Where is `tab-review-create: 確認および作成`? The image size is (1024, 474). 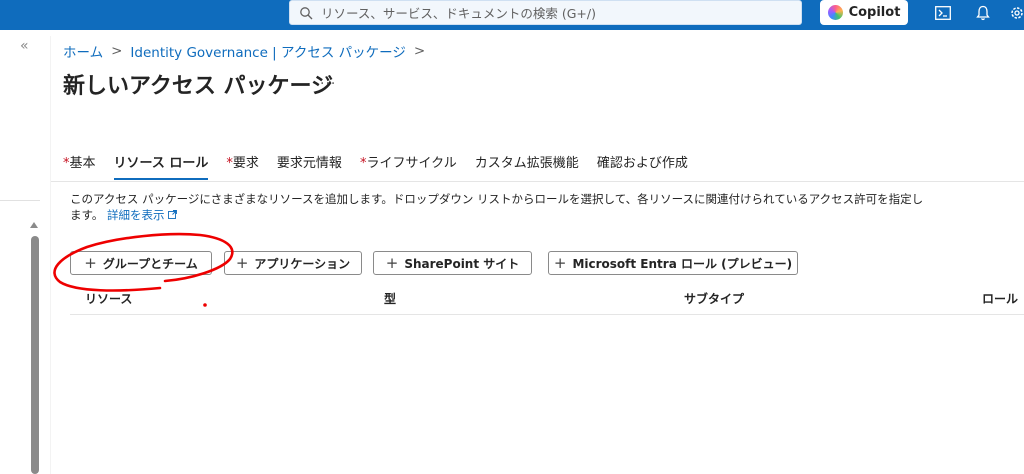
tab-review-create: 確認および作成 is located at coordinates (642, 166).